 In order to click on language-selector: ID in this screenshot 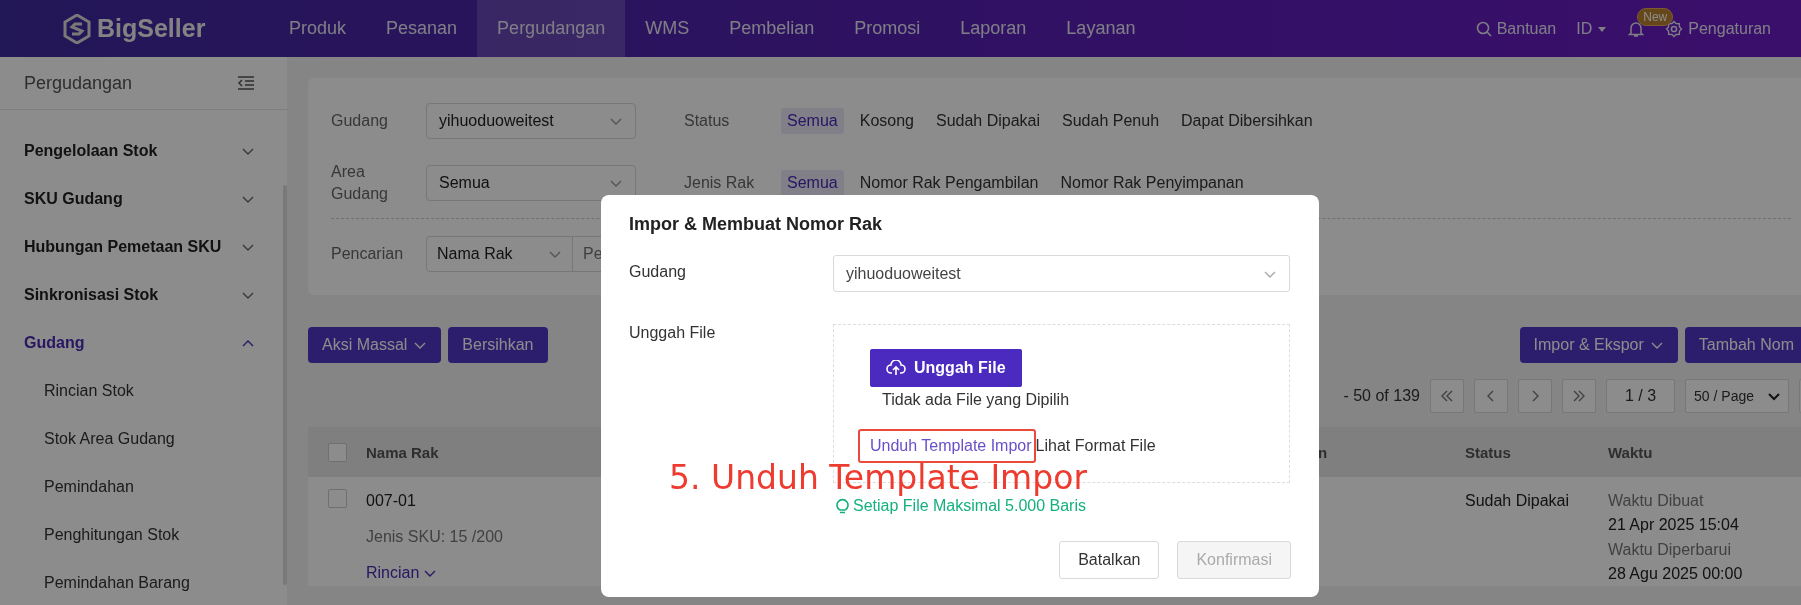, I will do `click(1592, 28)`.